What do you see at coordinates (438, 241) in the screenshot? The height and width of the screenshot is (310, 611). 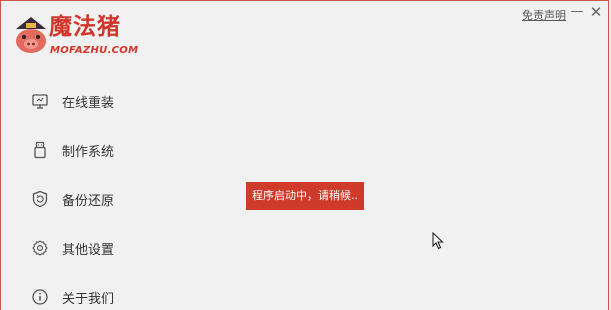 I see `mouse-cursor-icon` at bounding box center [438, 241].